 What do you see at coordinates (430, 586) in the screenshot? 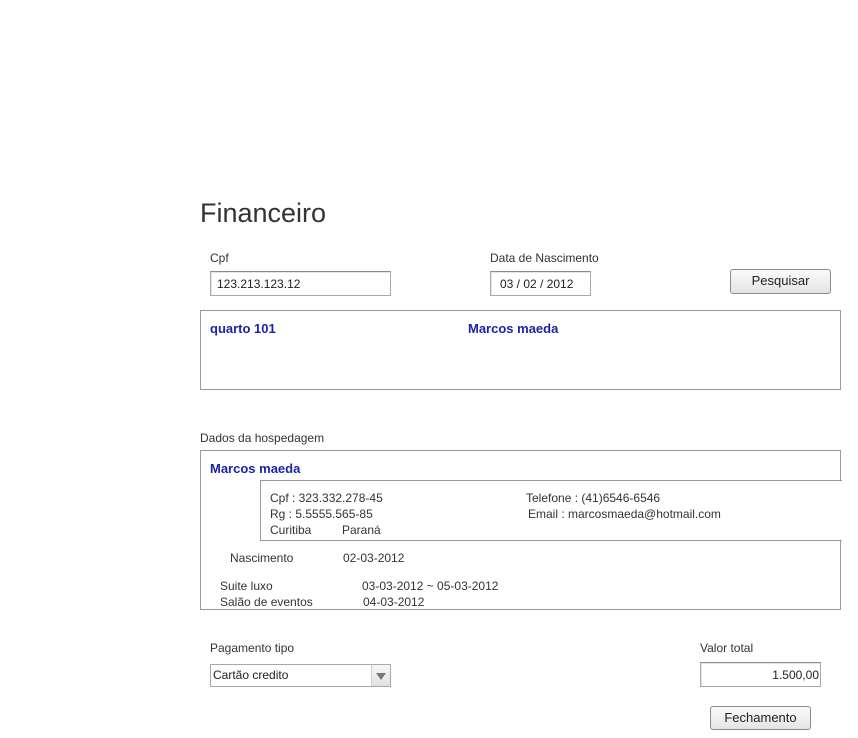
I see `stay-item-date: 03-03-2012 ~ 05-03-2012` at bounding box center [430, 586].